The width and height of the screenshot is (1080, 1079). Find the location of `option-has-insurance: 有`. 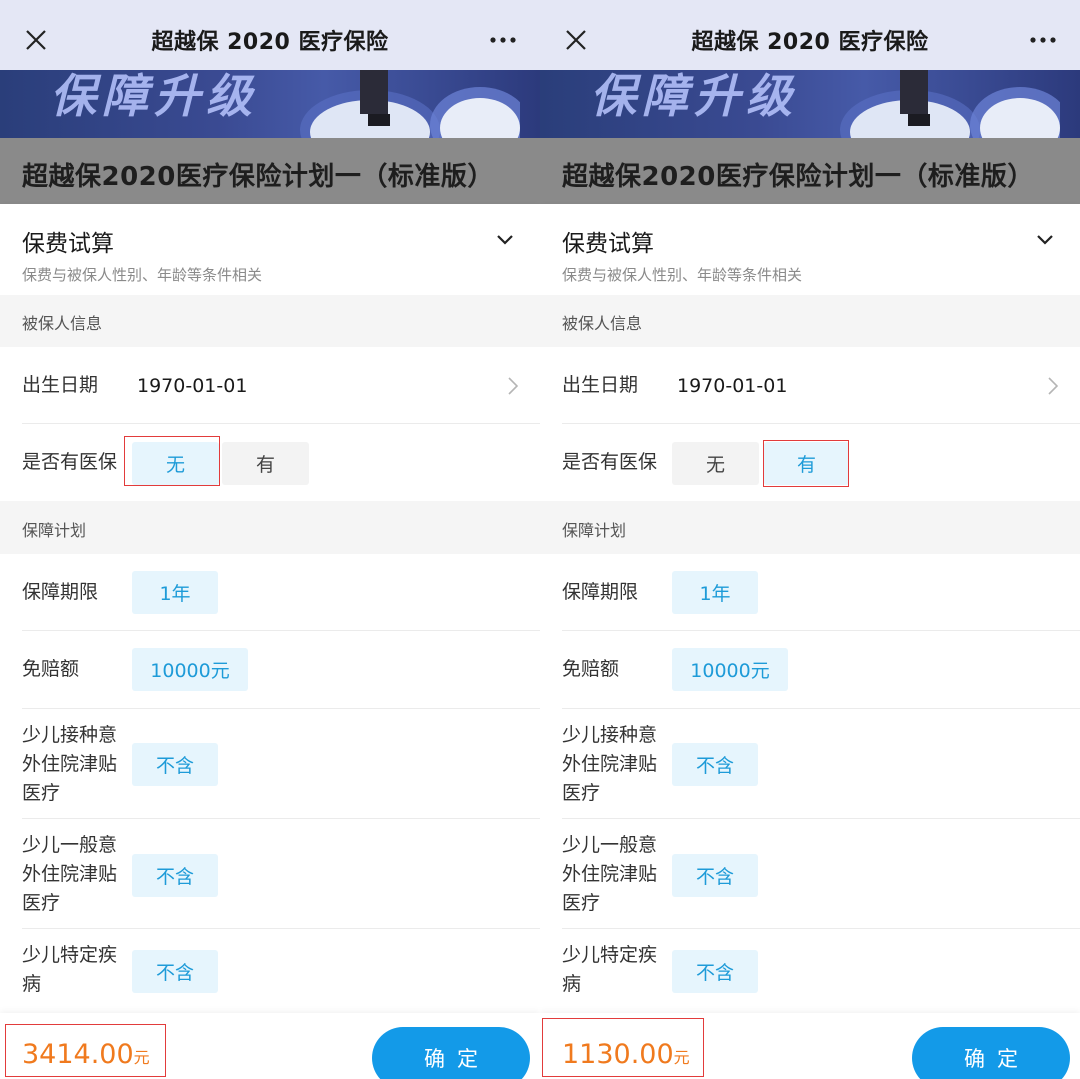

option-has-insurance: 有 is located at coordinates (265, 463).